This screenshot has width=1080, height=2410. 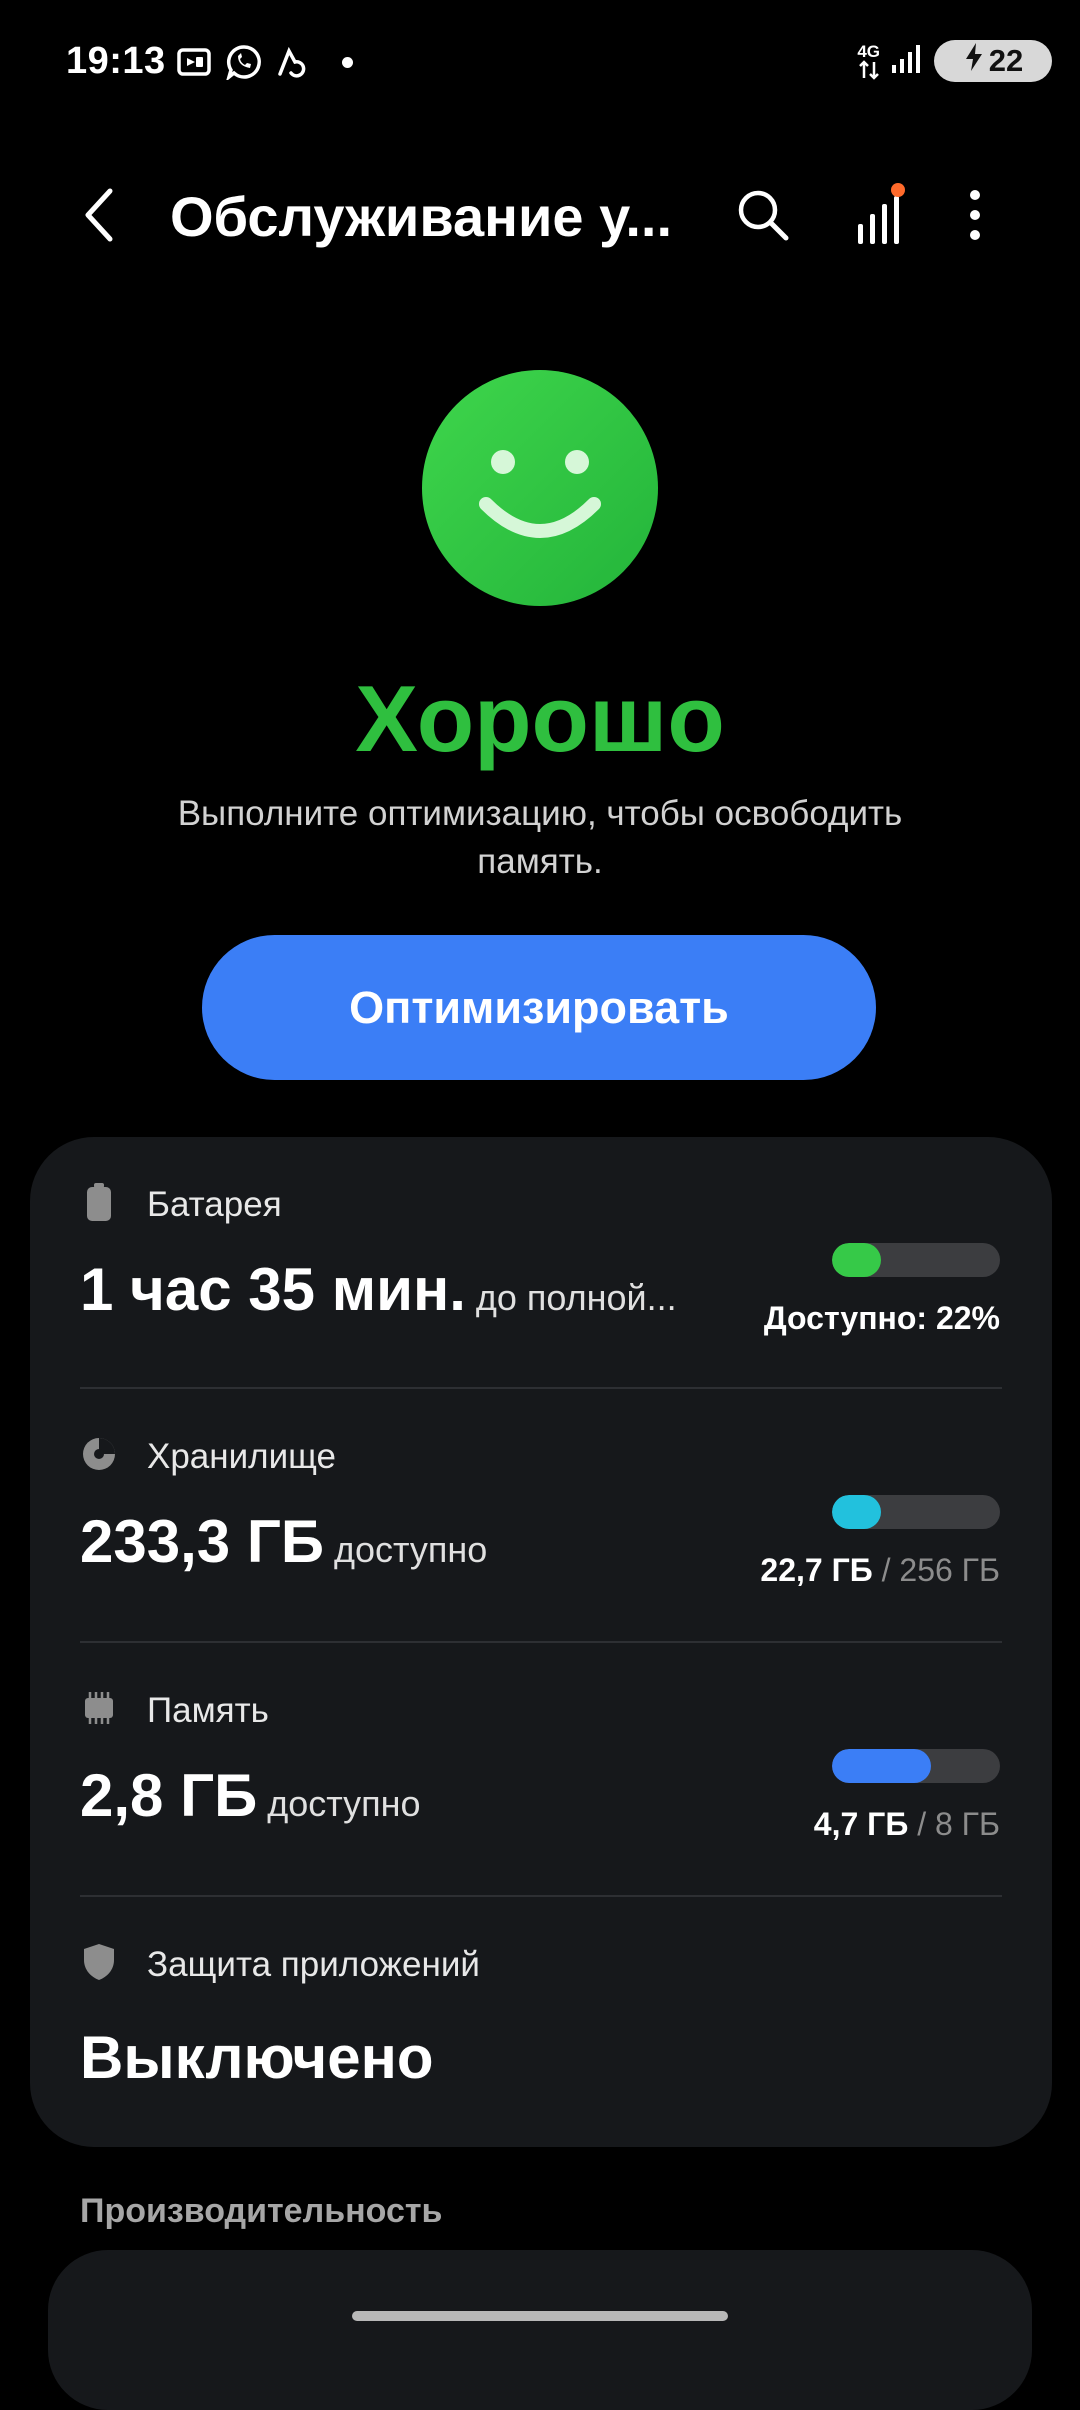 I want to click on battery-label: Батарея, so click(x=214, y=1204).